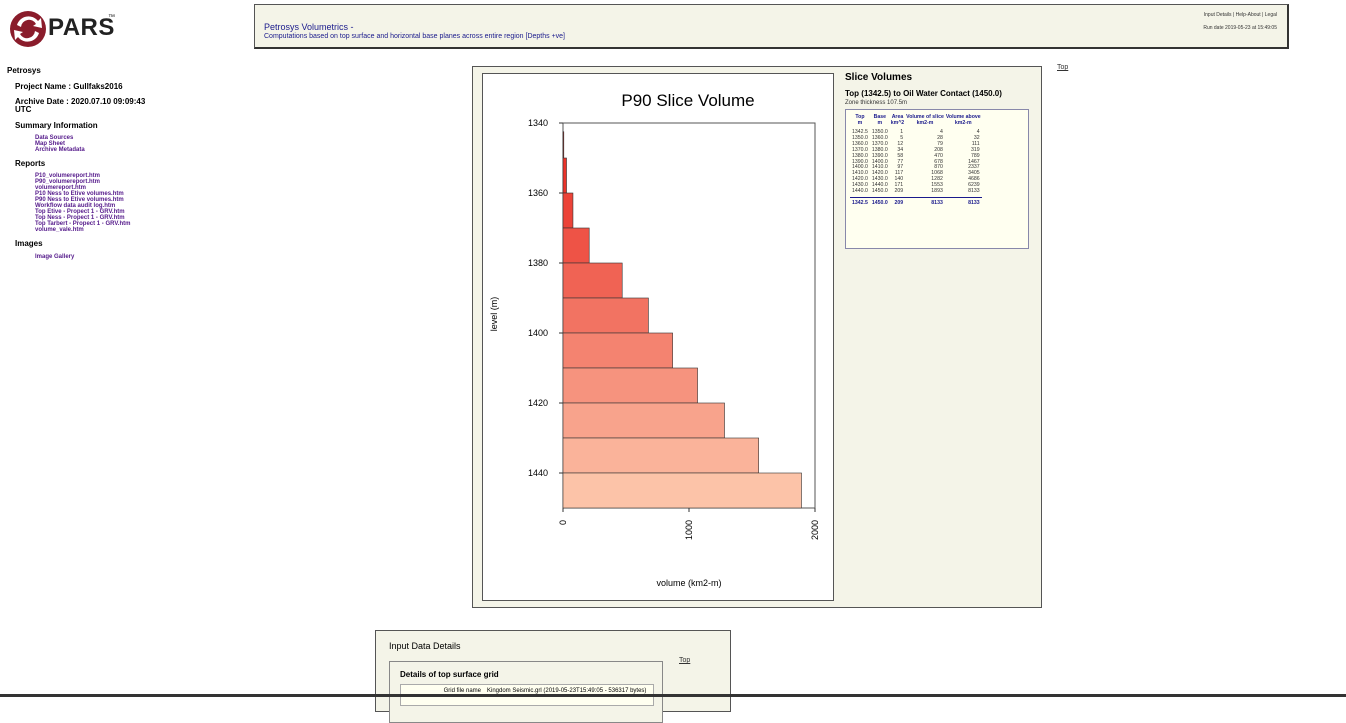  What do you see at coordinates (538, 123) in the screenshot?
I see `y-tick-label: 1340` at bounding box center [538, 123].